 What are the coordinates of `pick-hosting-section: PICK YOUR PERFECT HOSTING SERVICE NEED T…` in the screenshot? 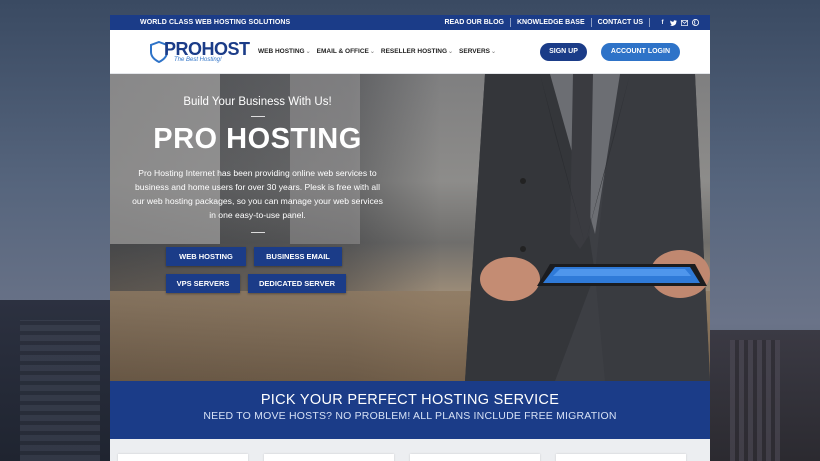 It's located at (410, 410).